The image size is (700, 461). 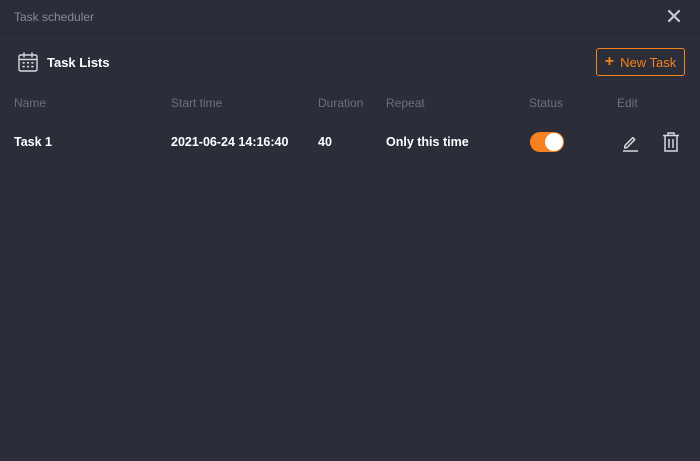 I want to click on task-repeat: Only this time, so click(x=427, y=142).